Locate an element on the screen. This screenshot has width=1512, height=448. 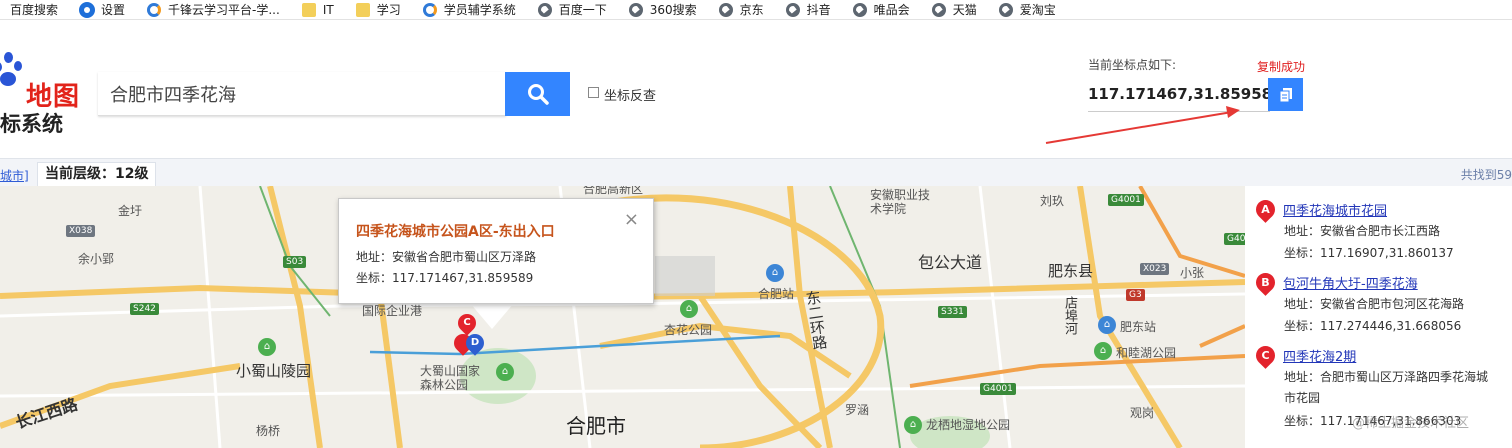
bookmark-baidu-search: 百度搜索 is located at coordinates (35, 9).